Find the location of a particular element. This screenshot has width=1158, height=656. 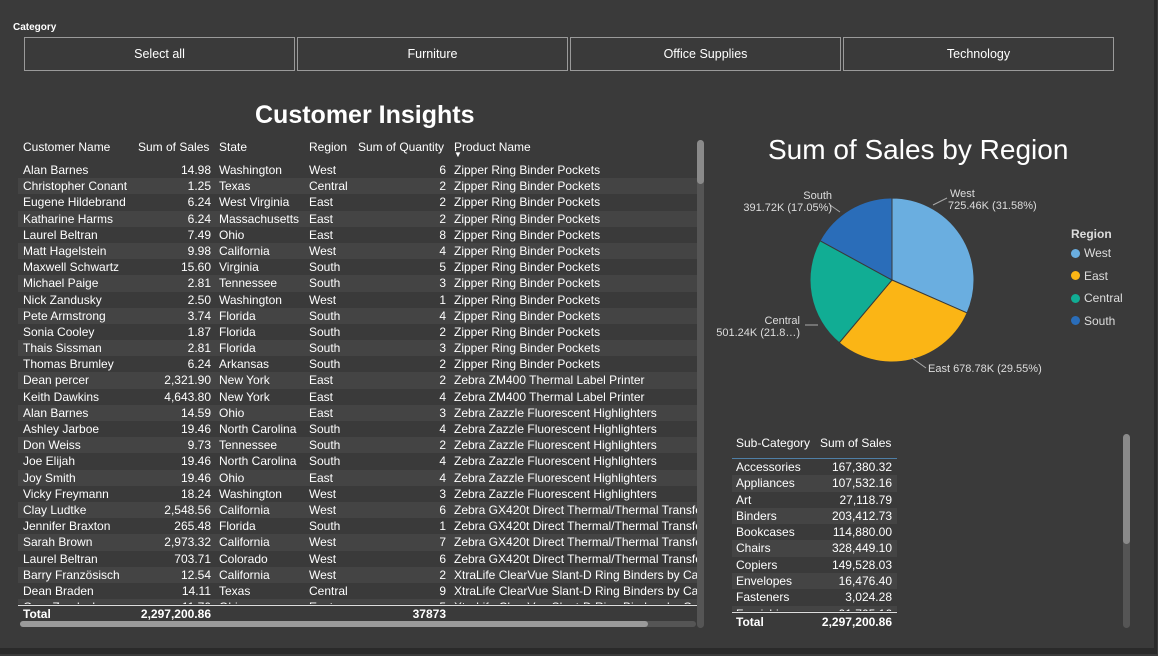

cell-quantity: 3 is located at coordinates (442, 493).